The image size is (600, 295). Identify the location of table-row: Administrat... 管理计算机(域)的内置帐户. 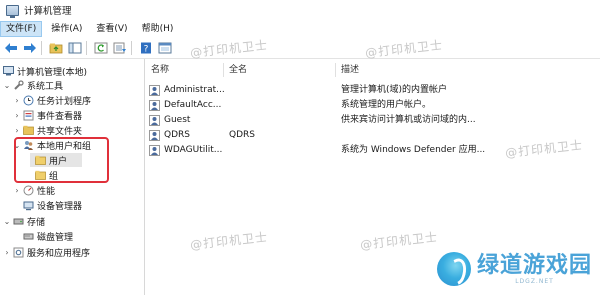
(372, 90).